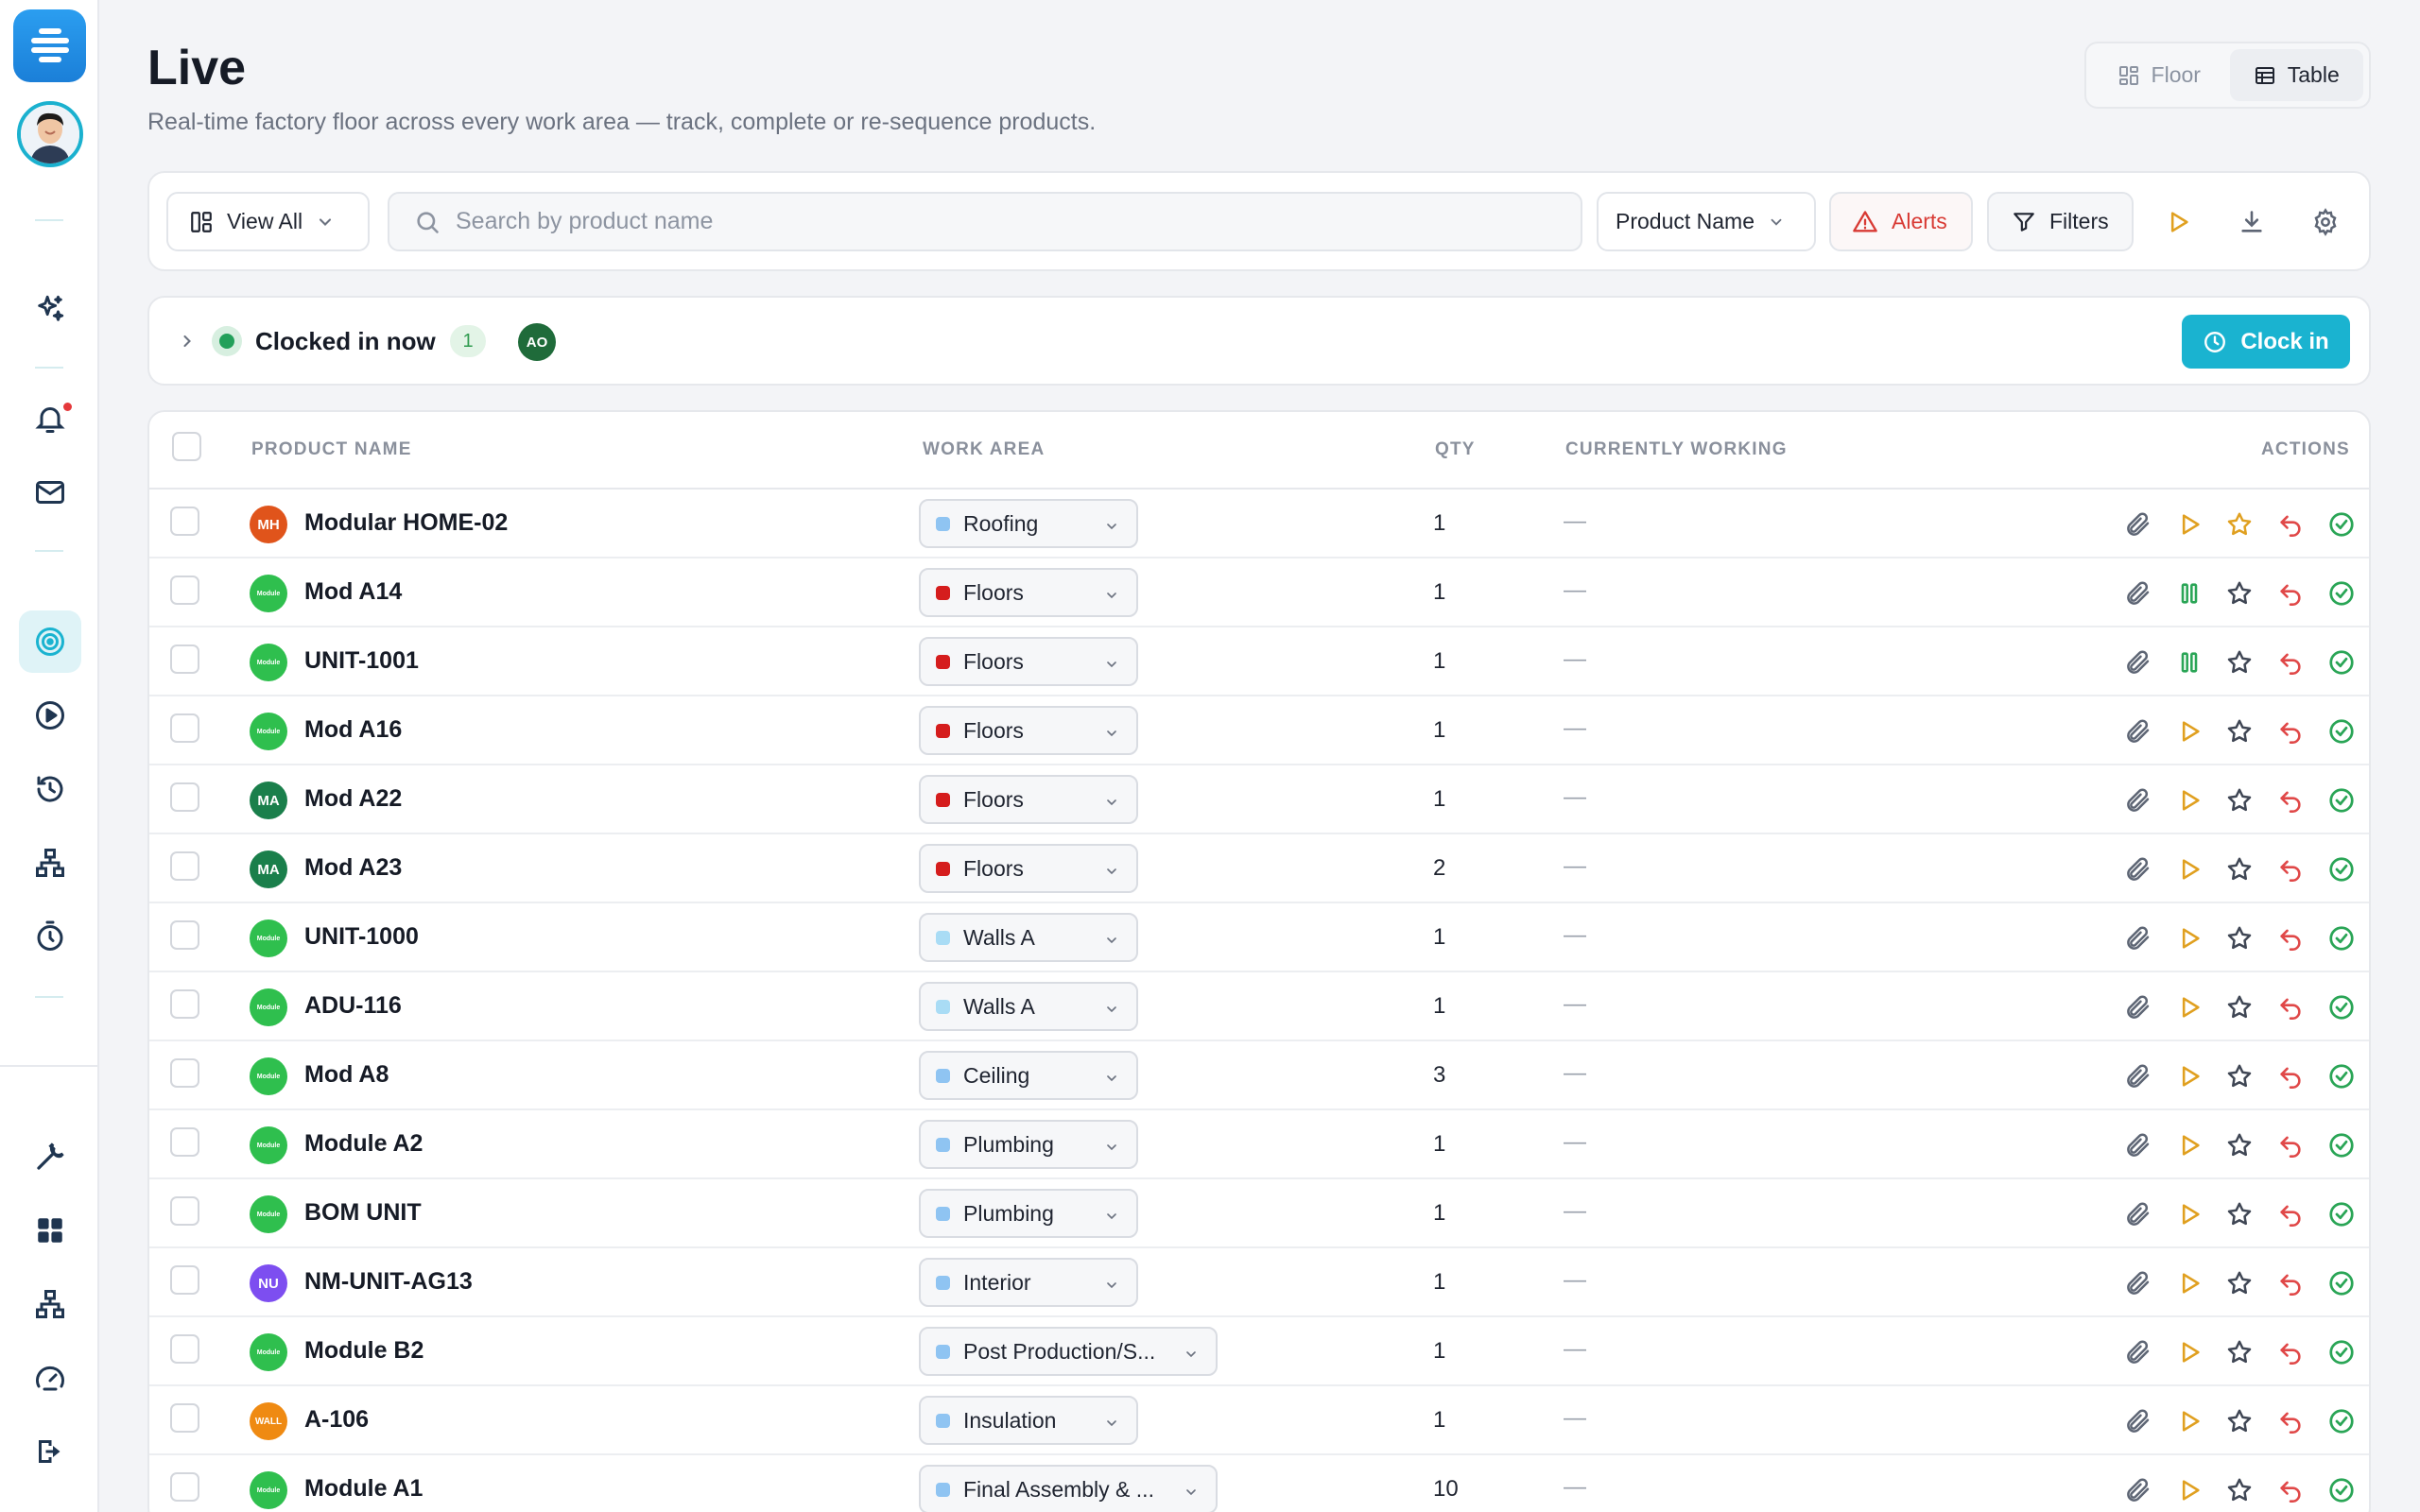 This screenshot has height=1512, width=2420. Describe the element at coordinates (50, 715) in the screenshot. I see `sidebar-item-play` at that location.